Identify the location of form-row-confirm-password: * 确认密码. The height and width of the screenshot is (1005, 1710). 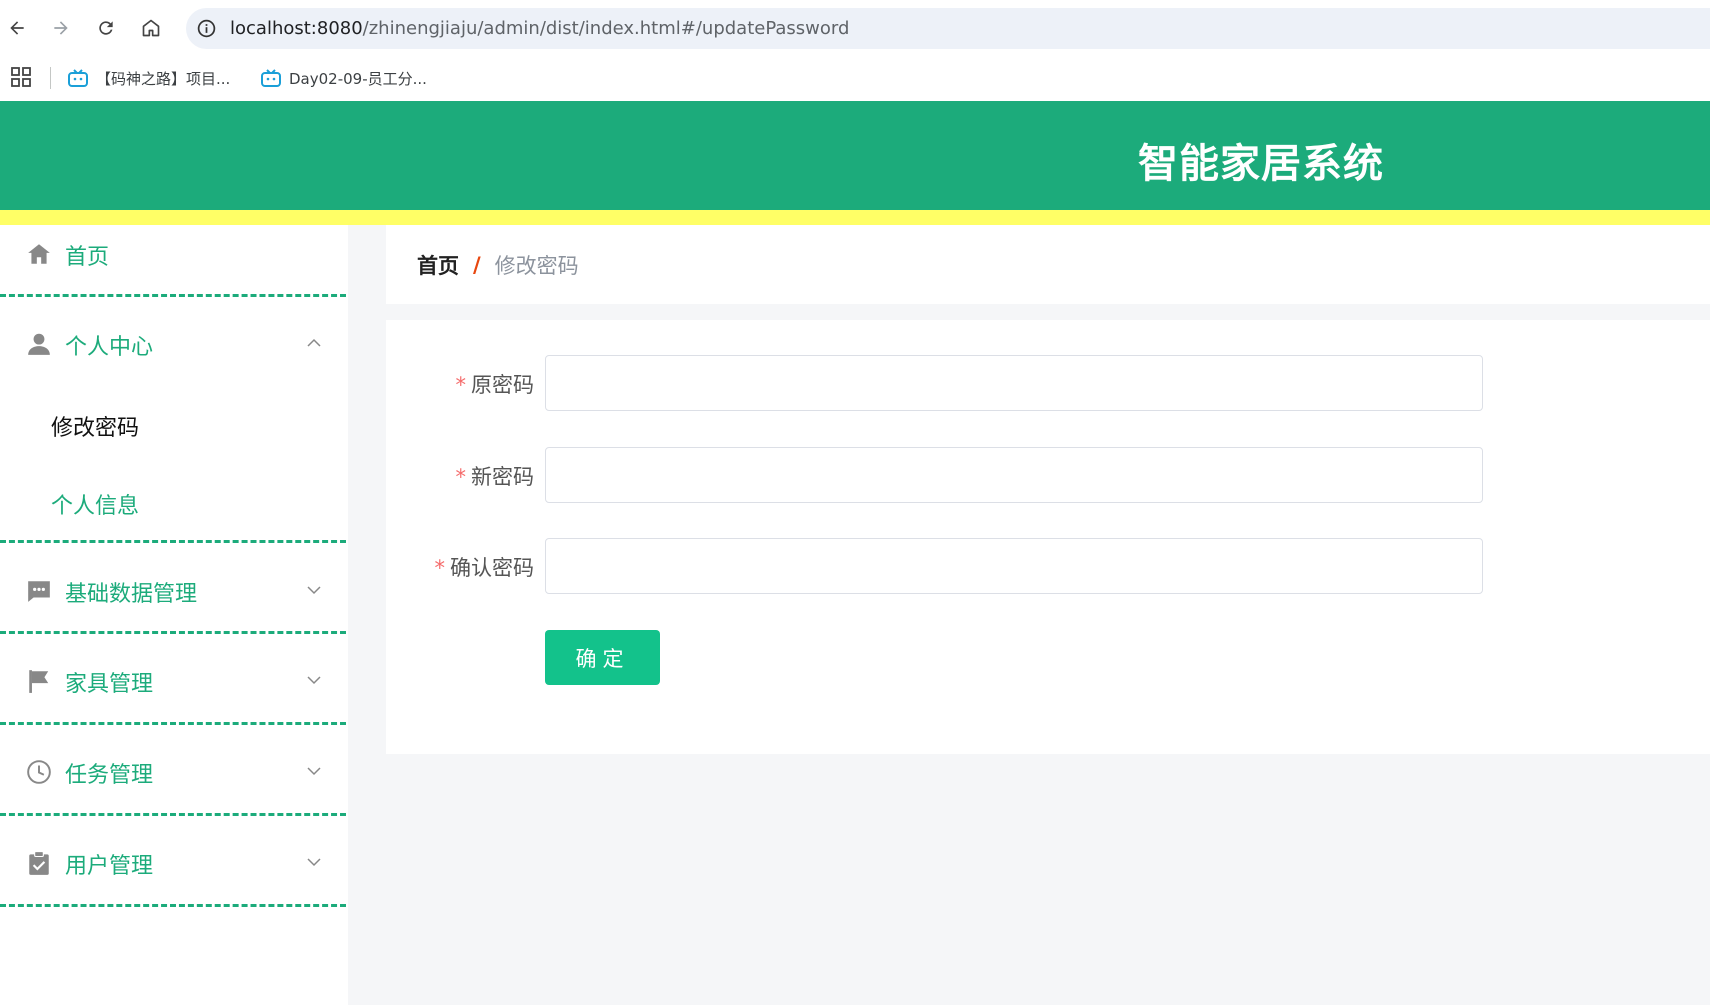
(1048, 566).